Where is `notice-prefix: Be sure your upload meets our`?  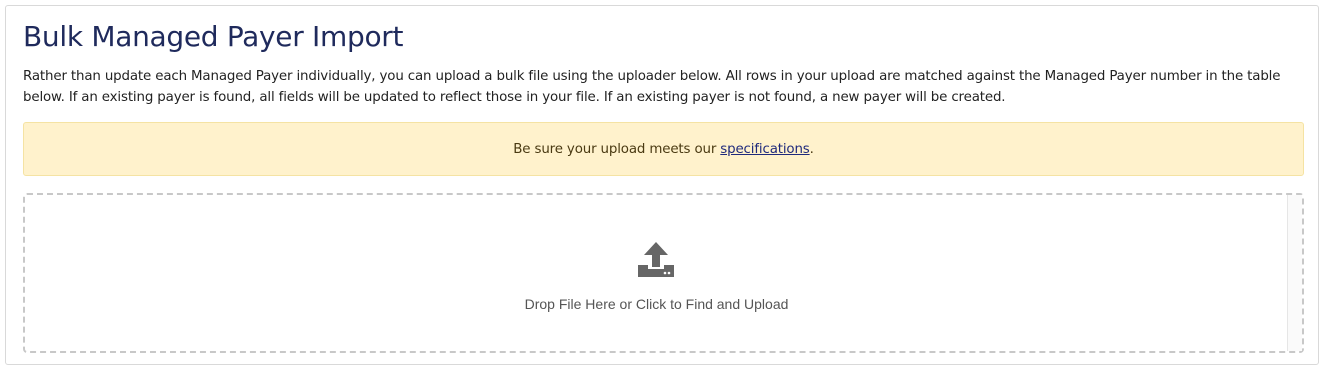
notice-prefix: Be sure your upload meets our is located at coordinates (617, 149).